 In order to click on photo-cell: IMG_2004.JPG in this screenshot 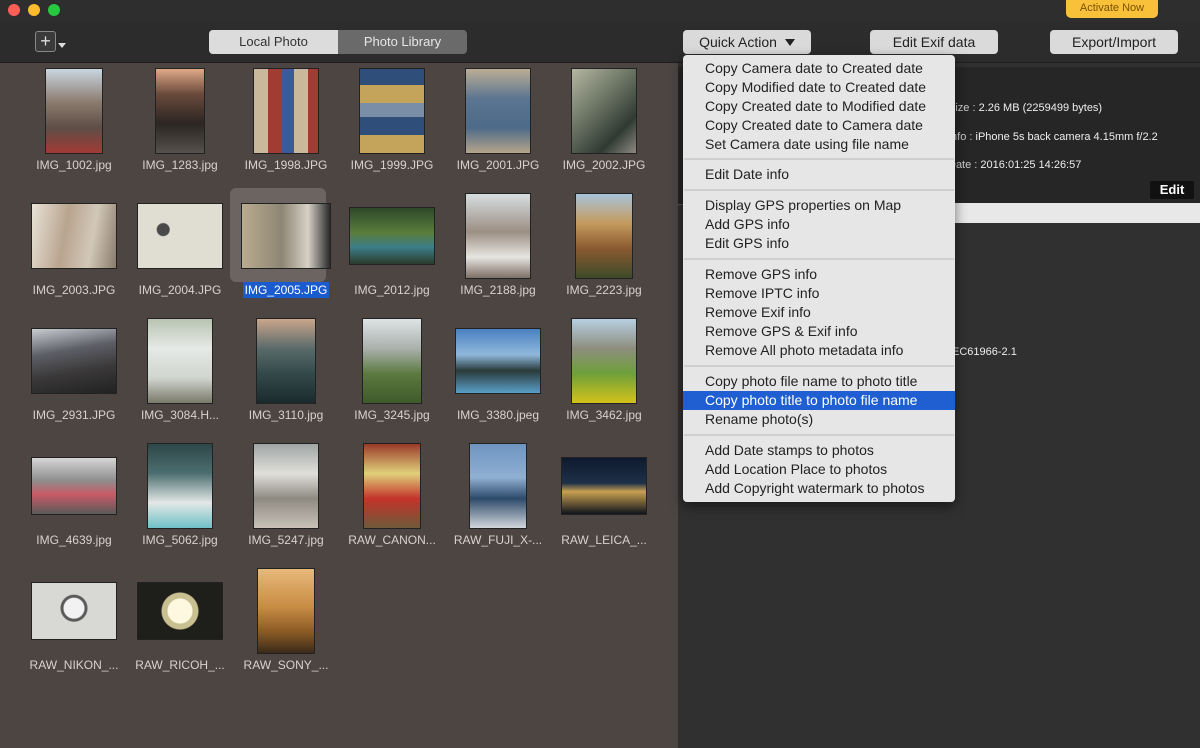, I will do `click(180, 252)`.